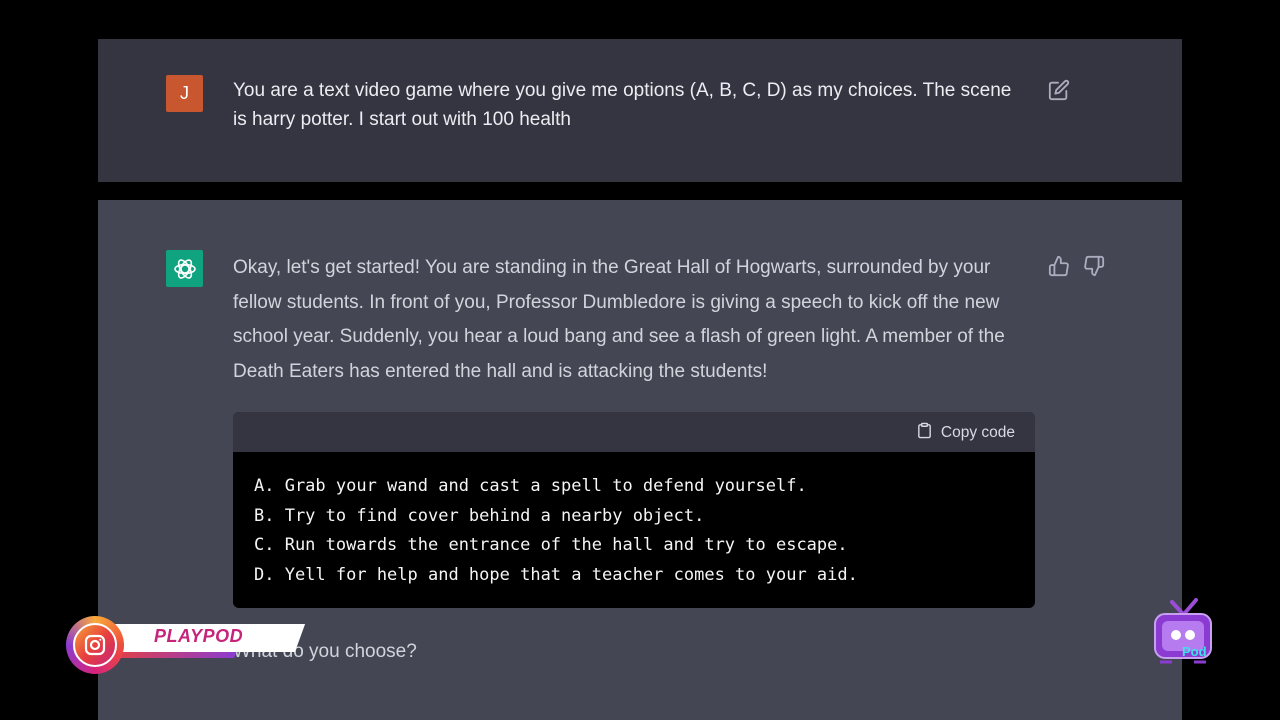 The width and height of the screenshot is (1280, 720). I want to click on playpod-tv-logo: Pod, so click(1183, 635).